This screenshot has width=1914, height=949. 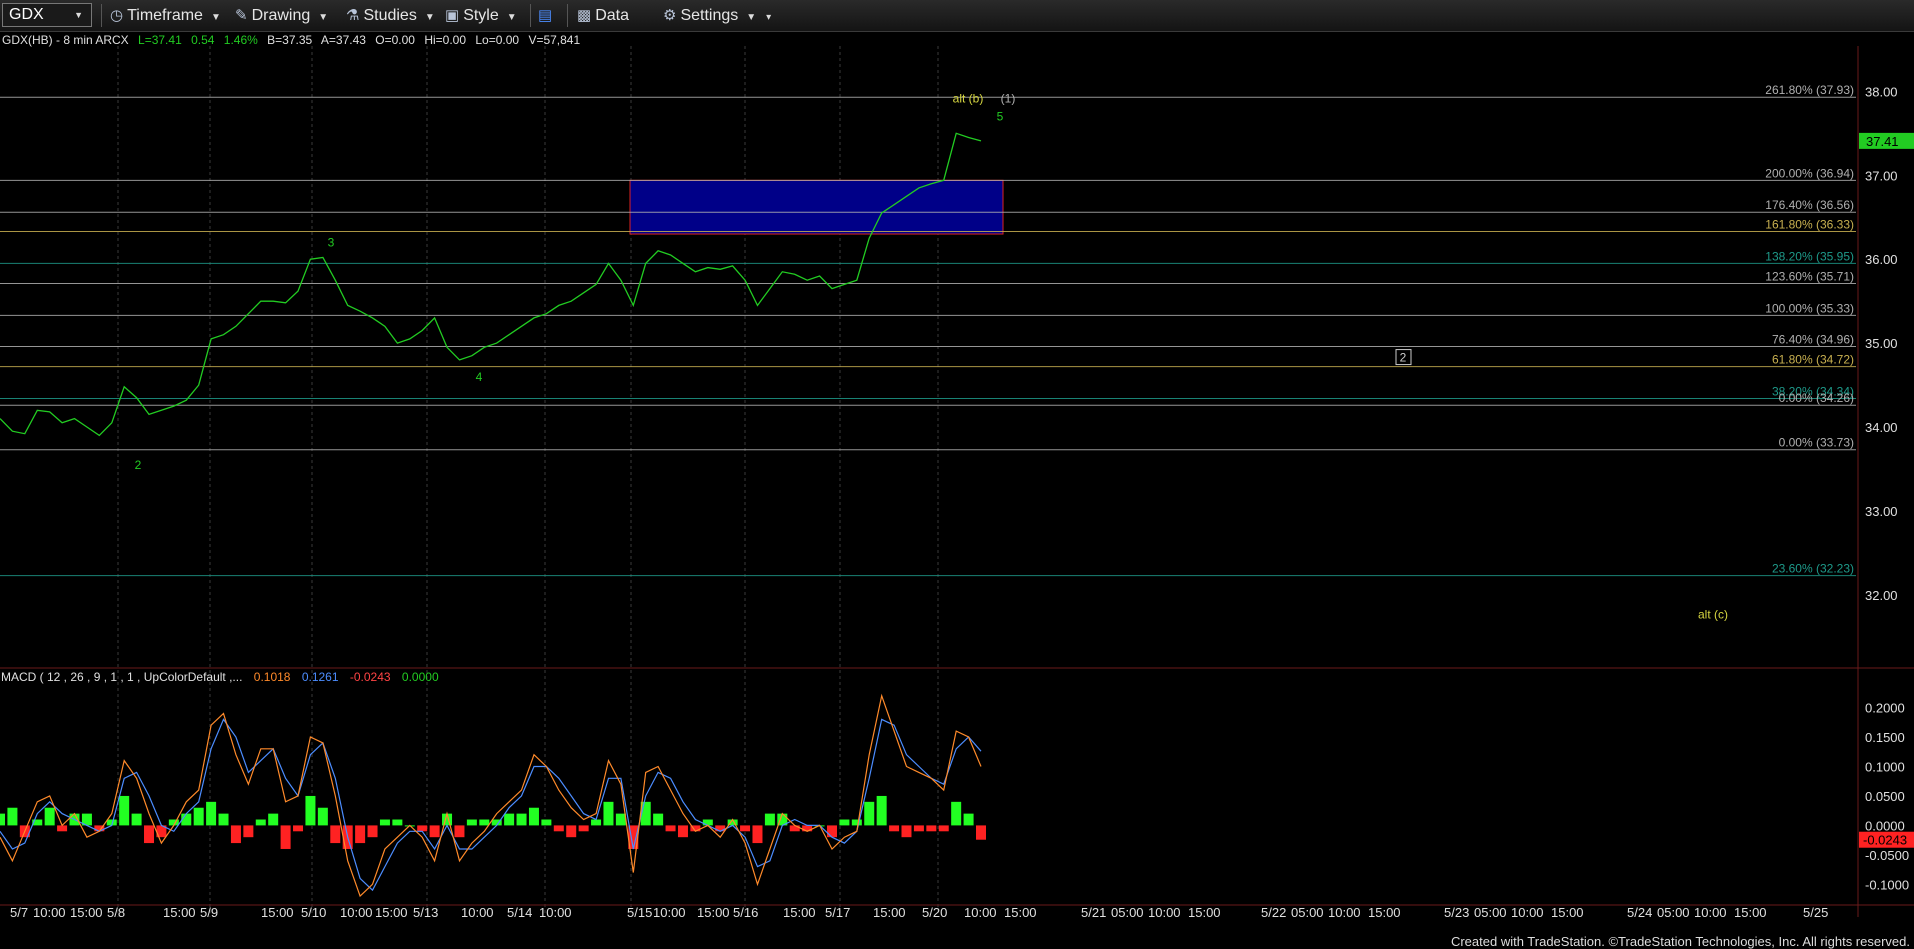 What do you see at coordinates (241, 40) in the screenshot?
I see `change-pct-readout: 1.46%` at bounding box center [241, 40].